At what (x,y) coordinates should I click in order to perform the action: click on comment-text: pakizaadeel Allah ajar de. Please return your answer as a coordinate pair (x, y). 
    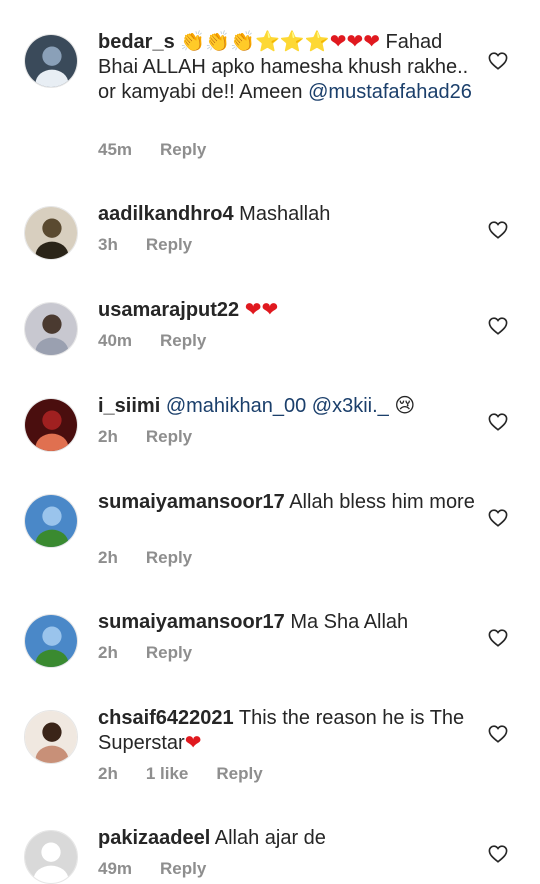
    Looking at the image, I should click on (288, 838).